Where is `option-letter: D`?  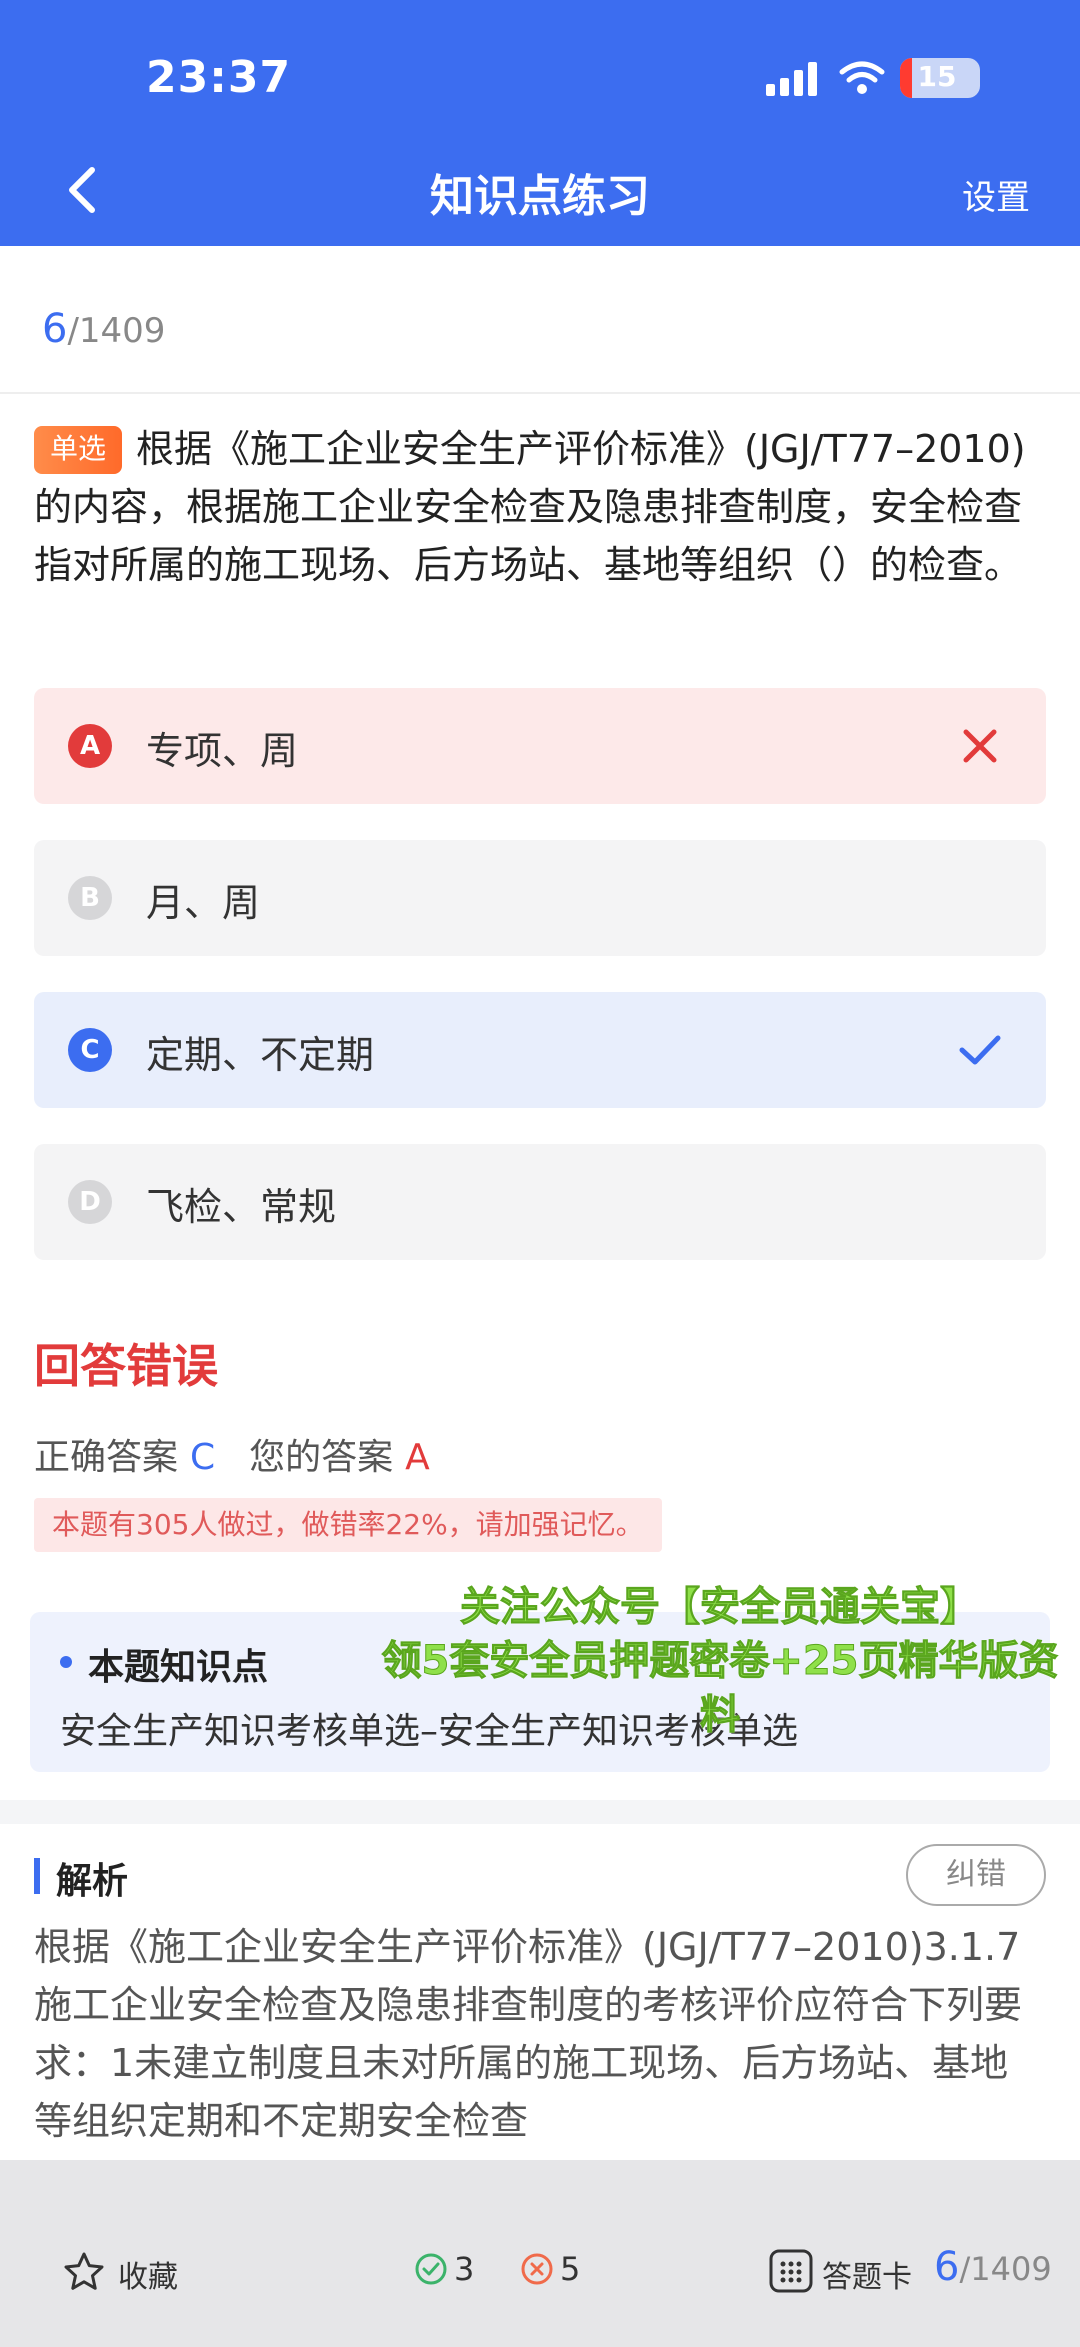
option-letter: D is located at coordinates (90, 1202).